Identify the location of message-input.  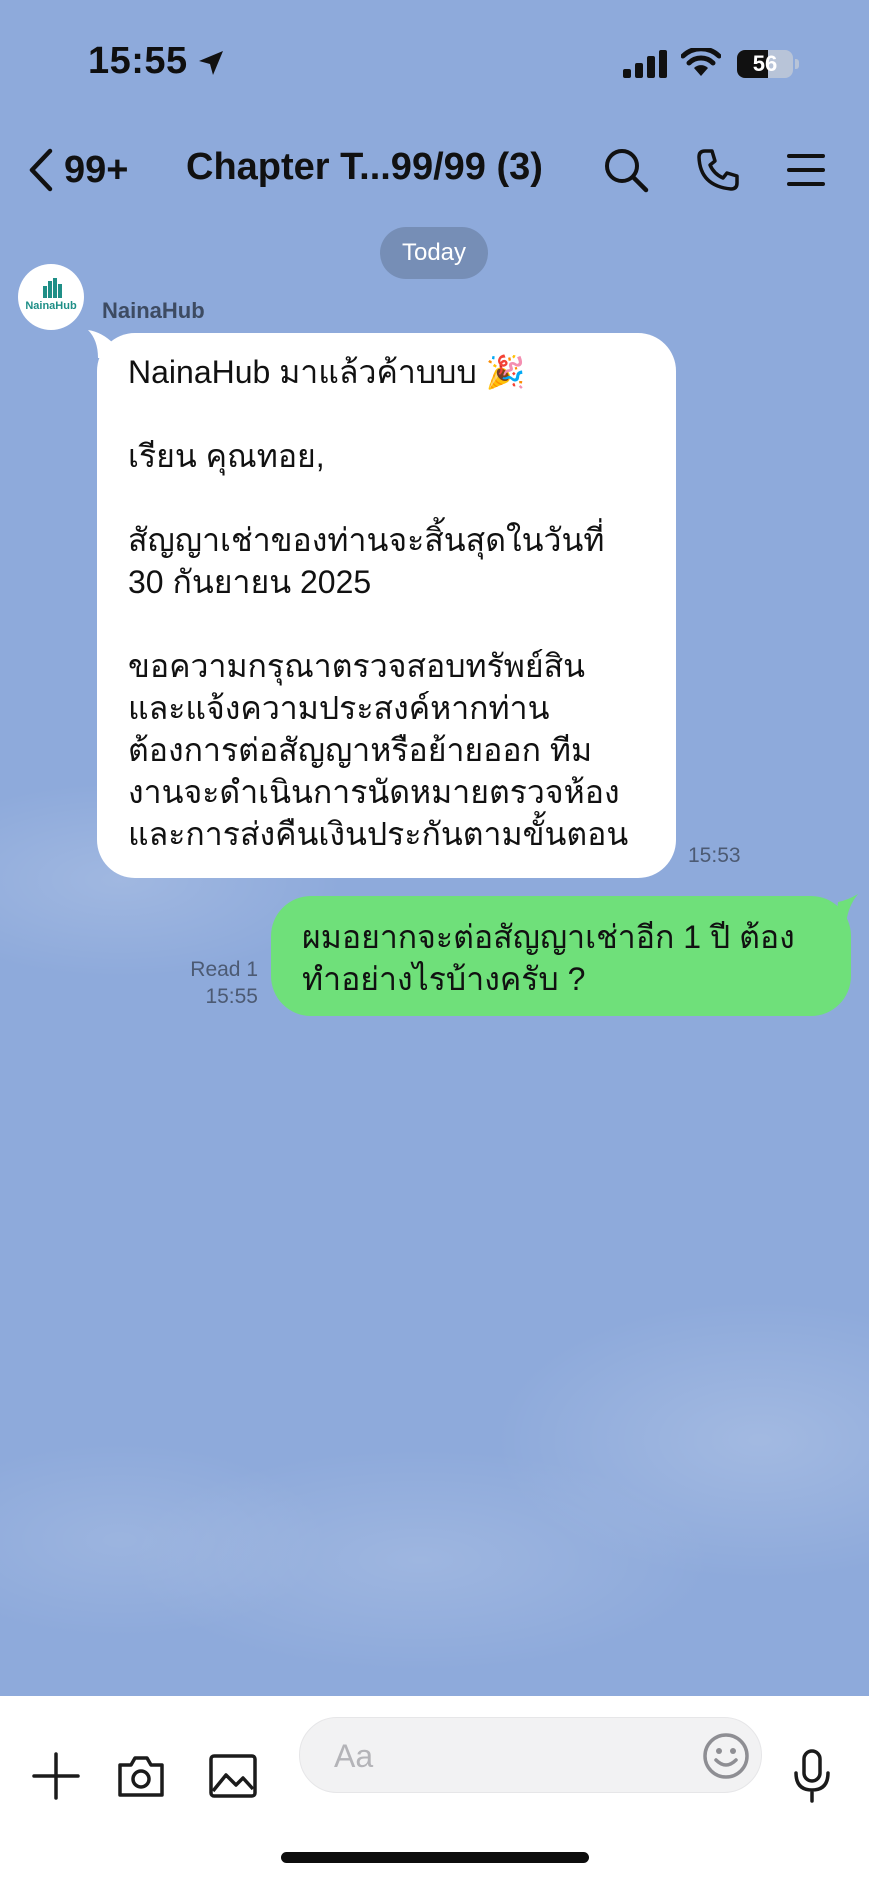
(504, 1756).